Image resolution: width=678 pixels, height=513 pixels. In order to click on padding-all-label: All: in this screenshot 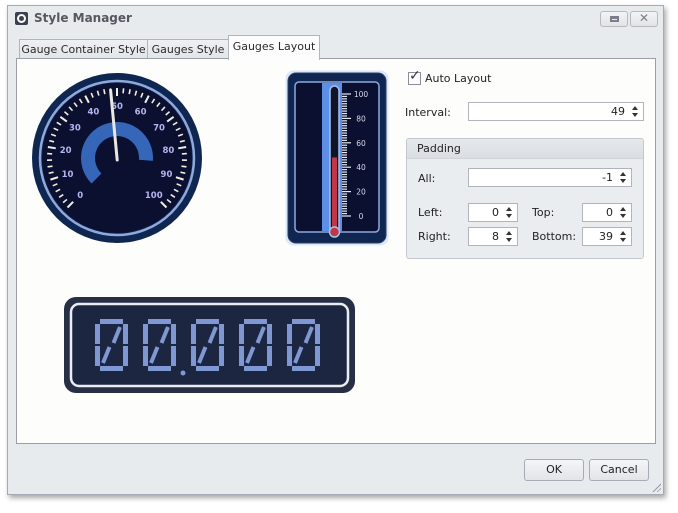, I will do `click(427, 178)`.